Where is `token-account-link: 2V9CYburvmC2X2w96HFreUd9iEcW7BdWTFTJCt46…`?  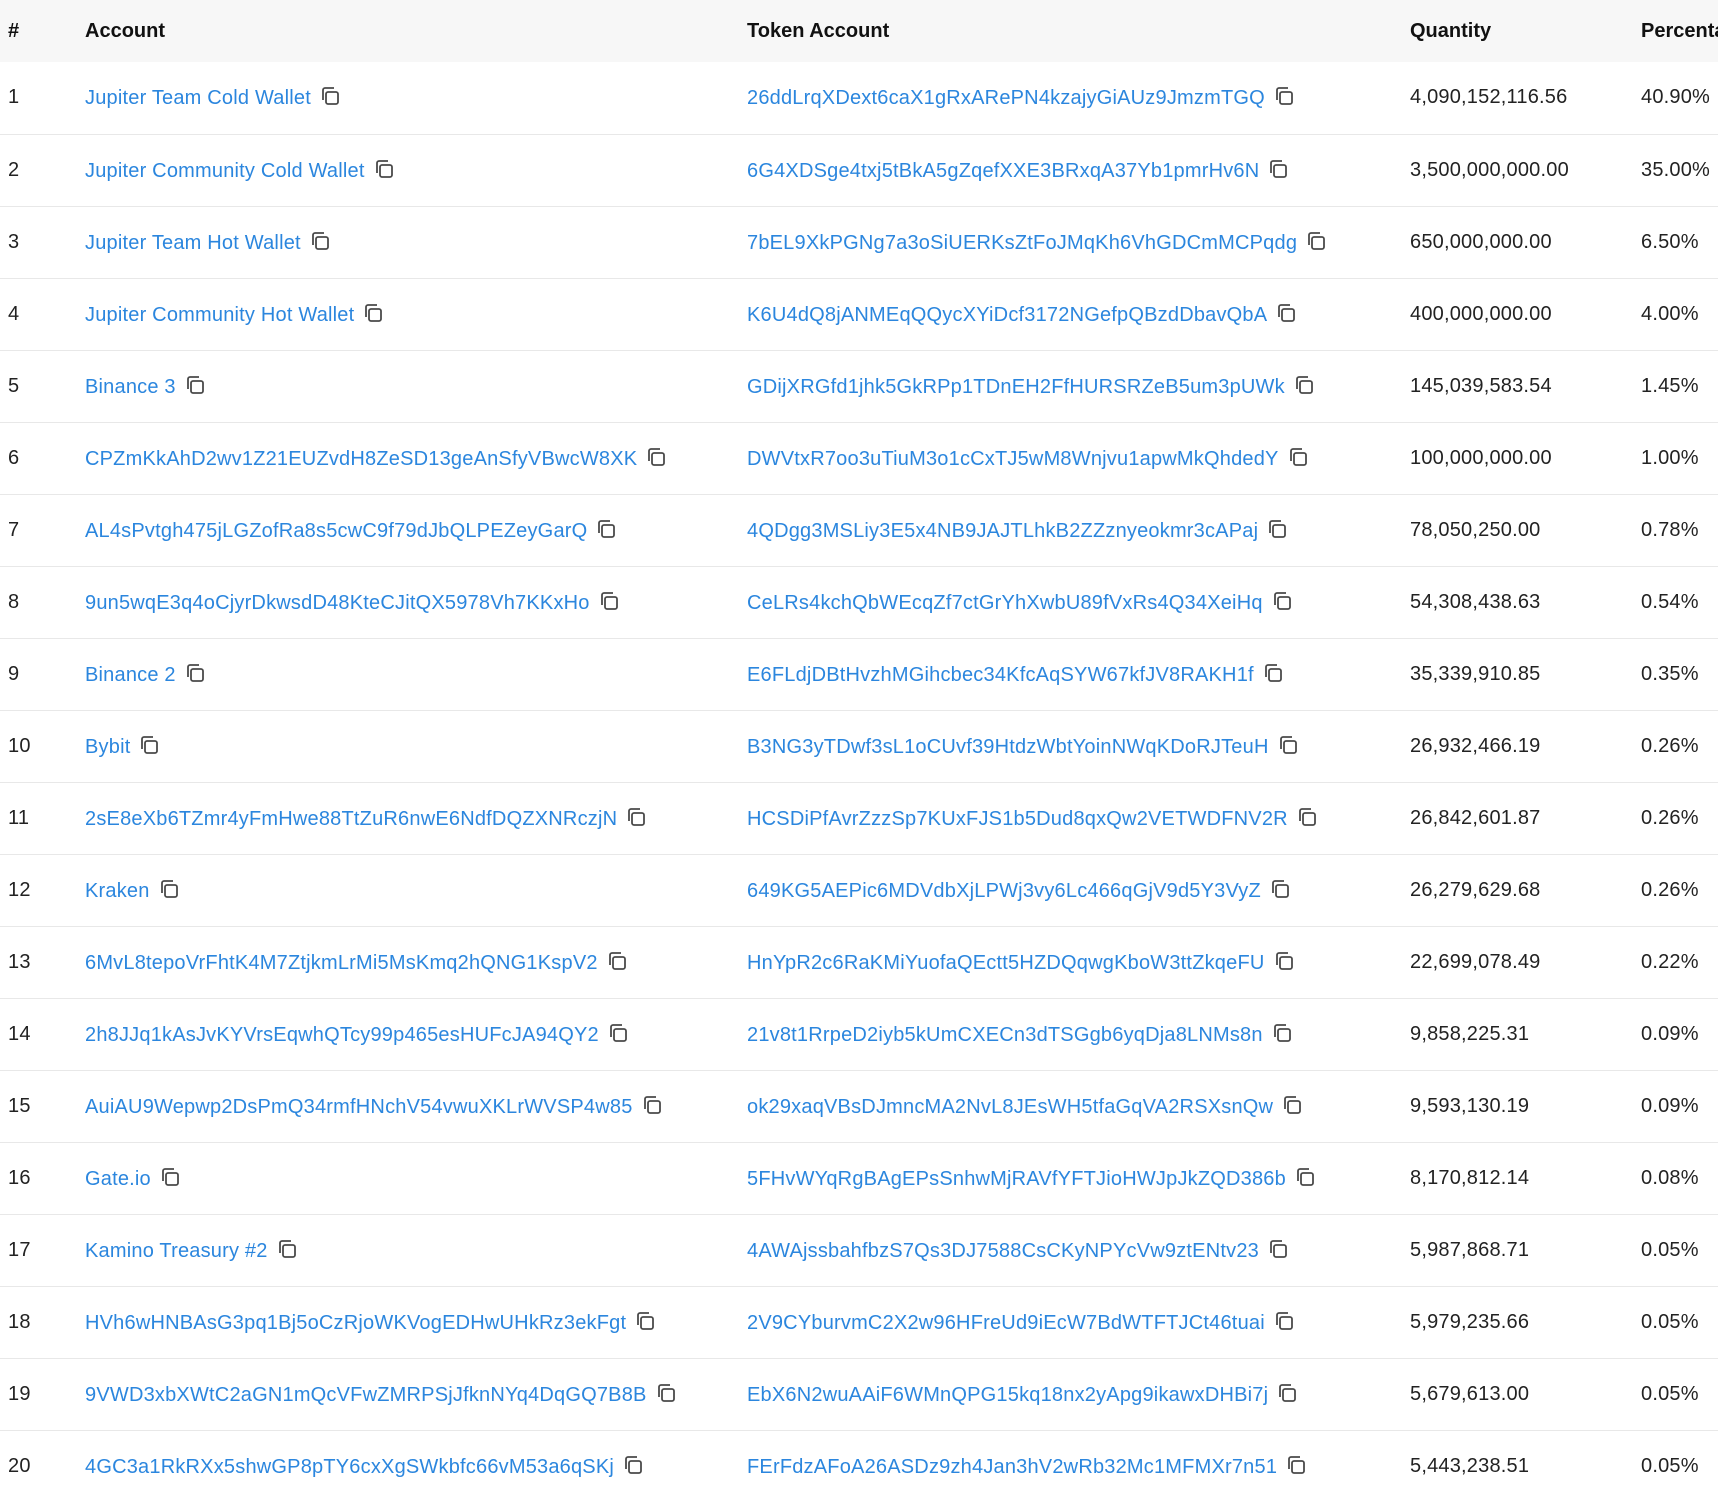
token-account-link: 2V9CYburvmC2X2w96HFreUd9iEcW7BdWTFTJCt46… is located at coordinates (1006, 1323).